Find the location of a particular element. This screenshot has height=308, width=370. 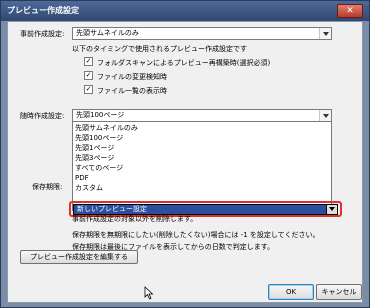

list-item: カスタム is located at coordinates (89, 188).